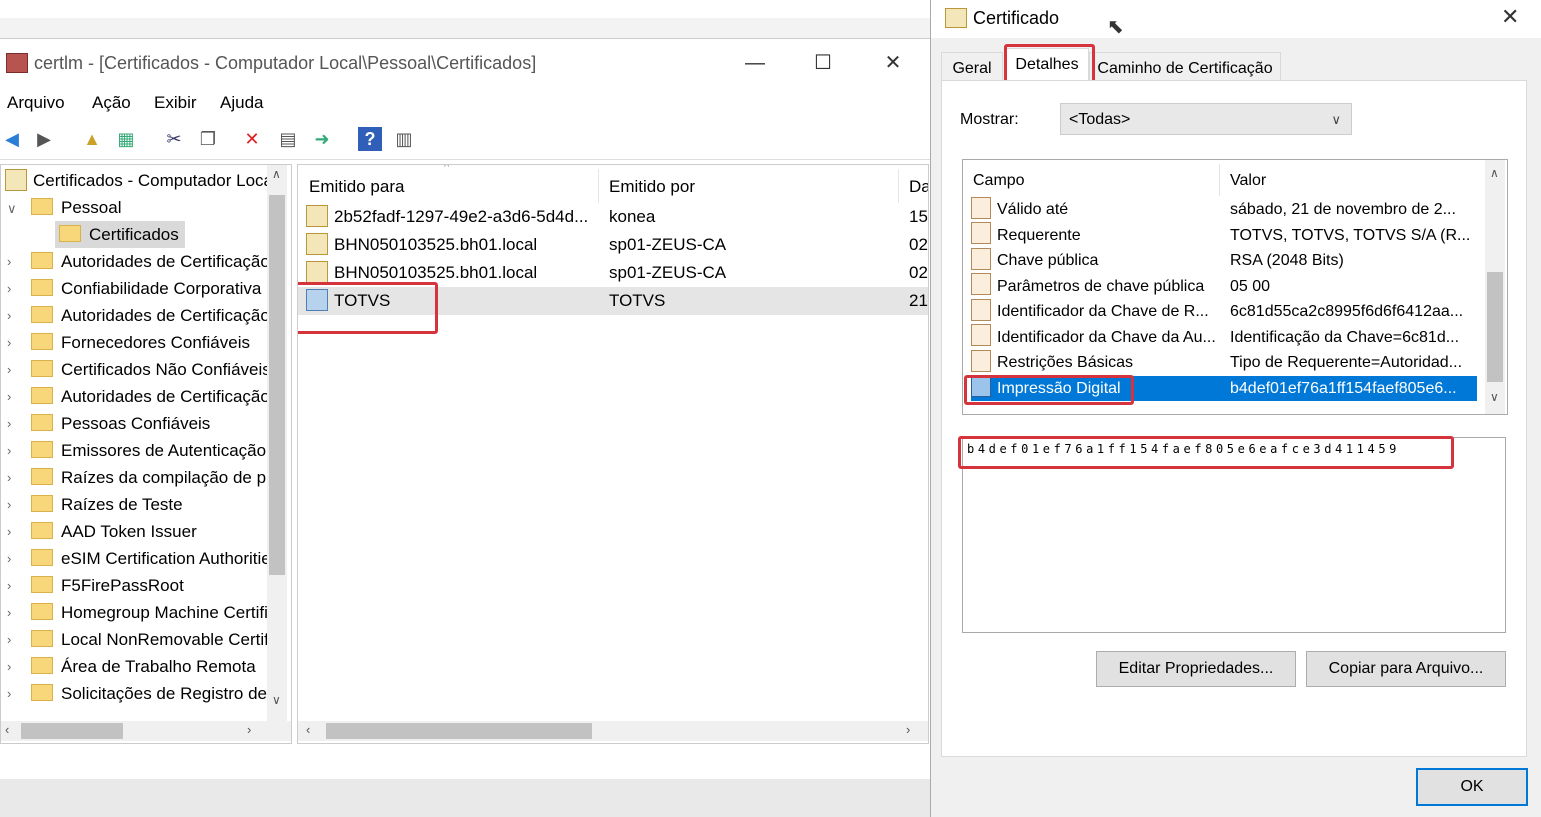 This screenshot has width=1541, height=817. I want to click on help-icon: ?, so click(370, 139).